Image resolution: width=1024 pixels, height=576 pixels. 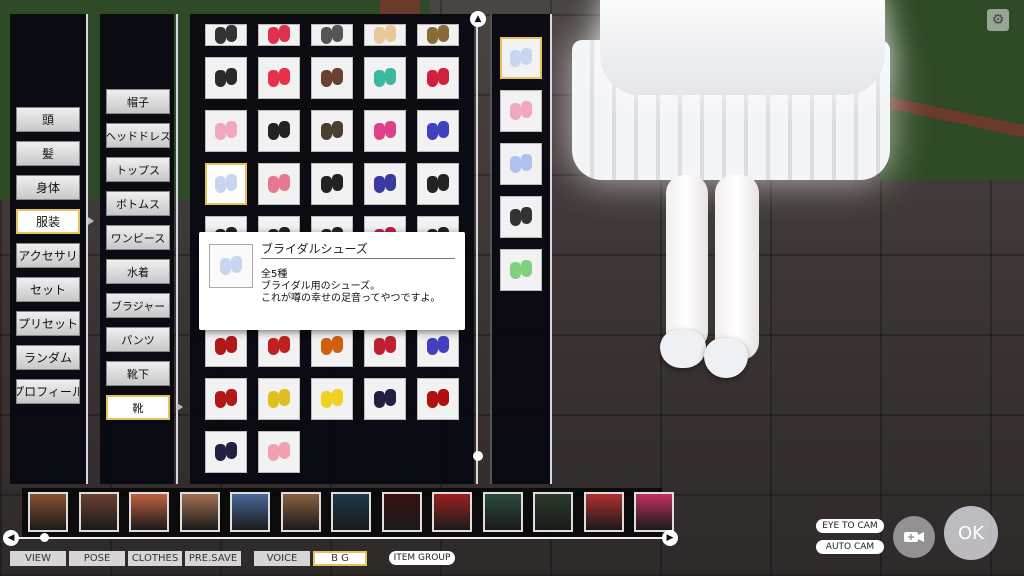 What do you see at coordinates (477, 254) in the screenshot?
I see `grid-scrollbar-track` at bounding box center [477, 254].